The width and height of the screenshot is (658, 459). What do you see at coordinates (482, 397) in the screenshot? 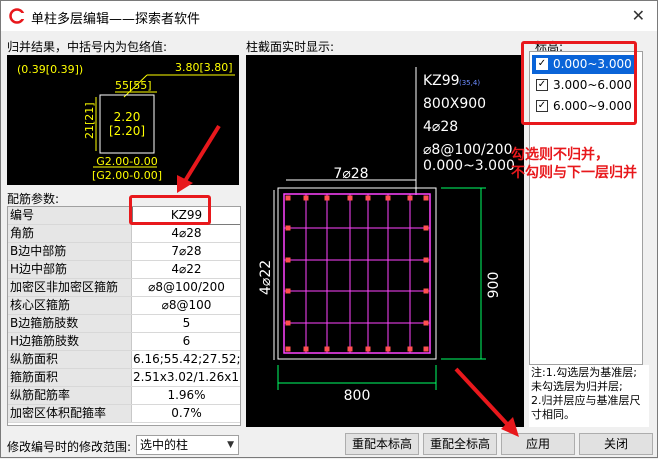
I see `arrow-to-apply` at bounding box center [482, 397].